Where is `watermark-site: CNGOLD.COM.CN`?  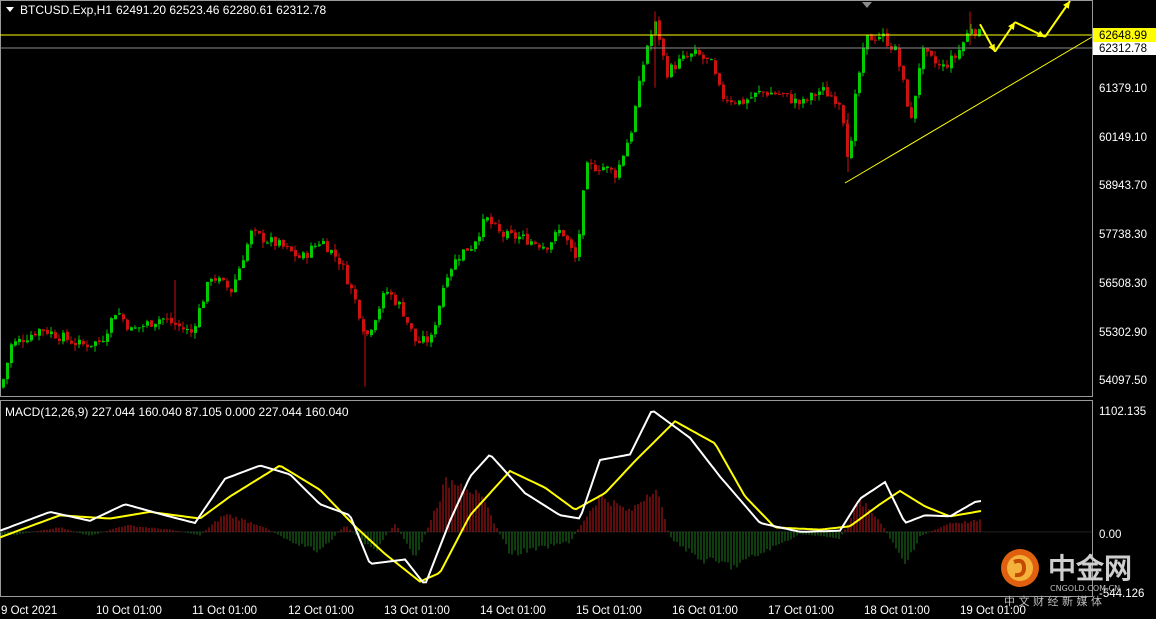 watermark-site: CNGOLD.COM.CN is located at coordinates (1085, 588).